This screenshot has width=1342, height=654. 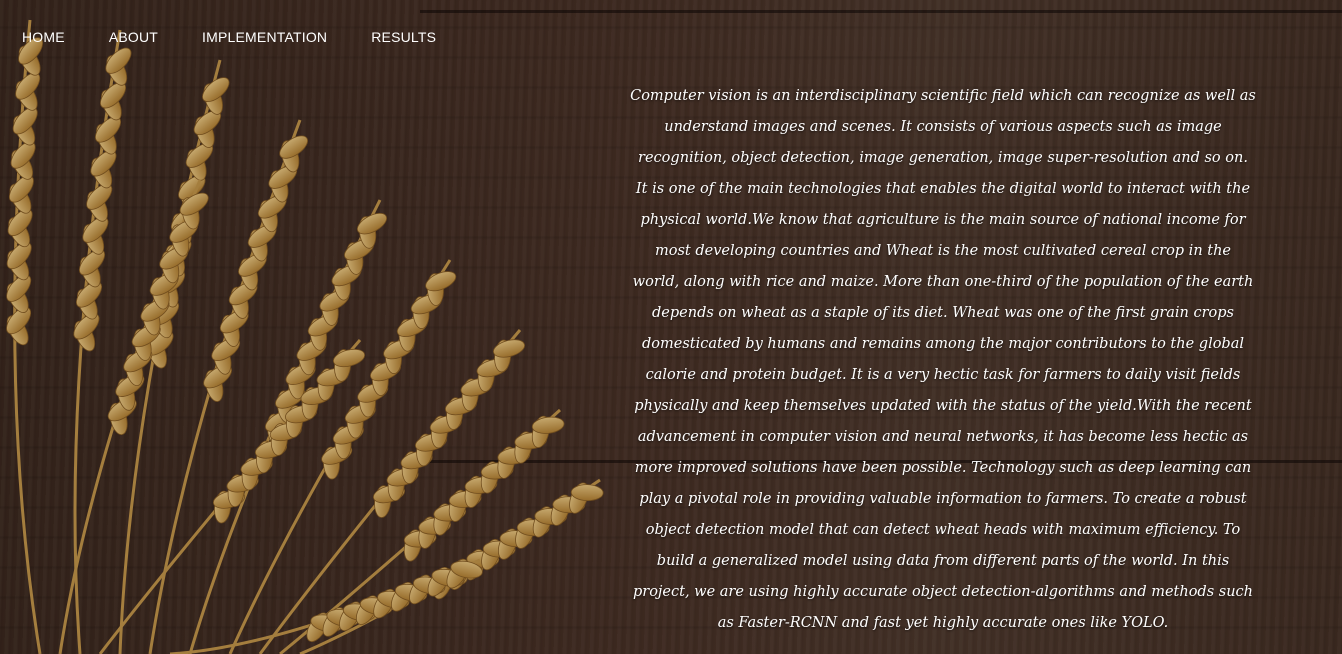 I want to click on top-navigation: HOME ABOUT IMPLEMENTATION RESULTS, so click(x=251, y=37).